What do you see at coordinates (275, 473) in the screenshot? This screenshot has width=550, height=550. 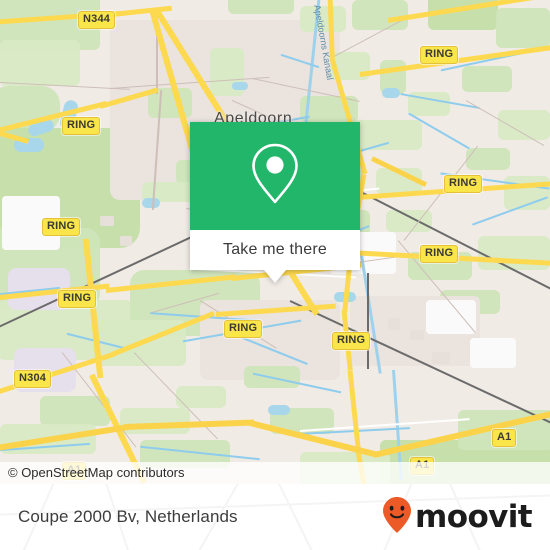 I see `map-attribution: © OpenStreetMap contributors` at bounding box center [275, 473].